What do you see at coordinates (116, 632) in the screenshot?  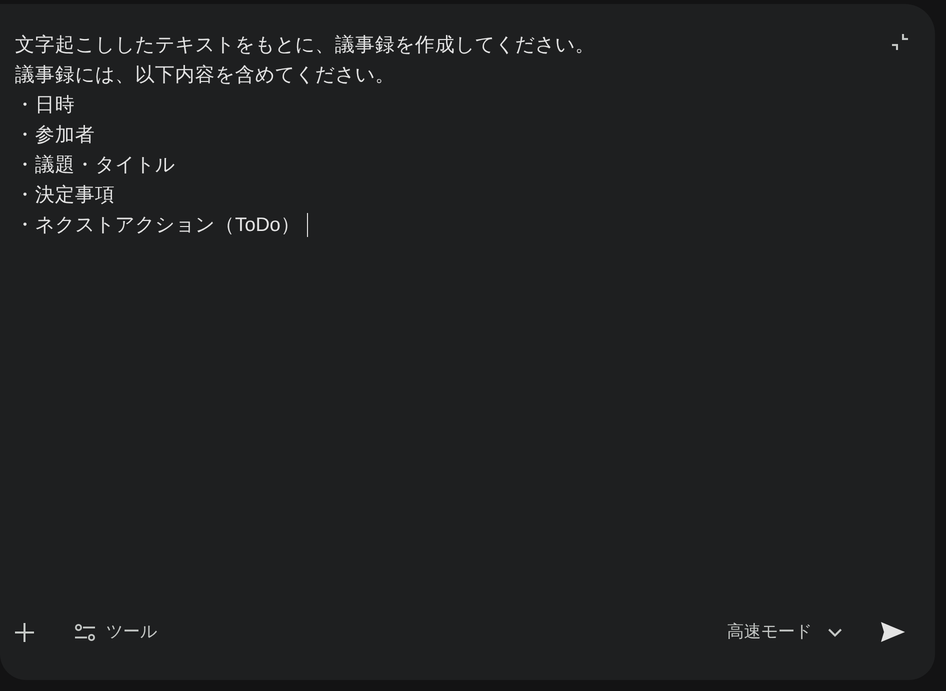 I see `tools-button: ツール` at bounding box center [116, 632].